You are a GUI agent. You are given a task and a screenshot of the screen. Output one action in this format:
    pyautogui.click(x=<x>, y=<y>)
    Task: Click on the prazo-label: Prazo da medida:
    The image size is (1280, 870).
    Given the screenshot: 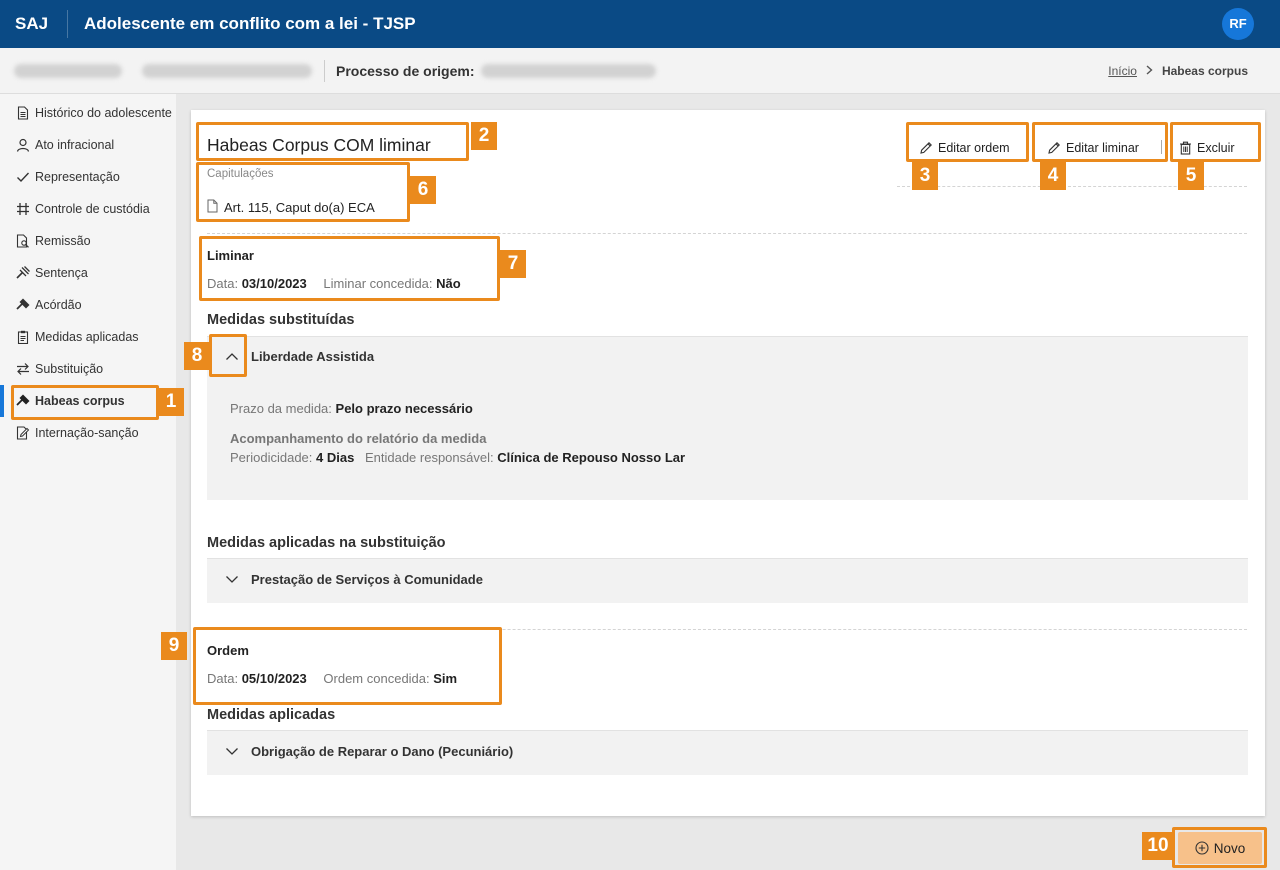 What is the action you would take?
    pyautogui.click(x=281, y=408)
    